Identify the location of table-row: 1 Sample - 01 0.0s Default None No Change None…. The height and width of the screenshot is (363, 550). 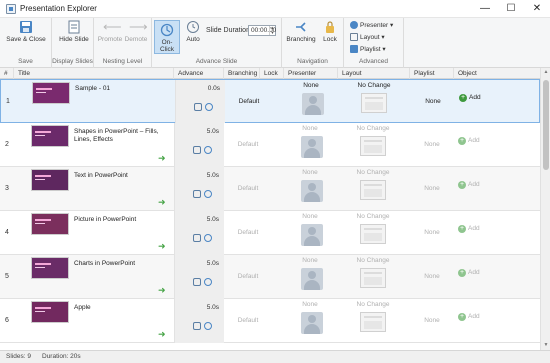
(270, 101).